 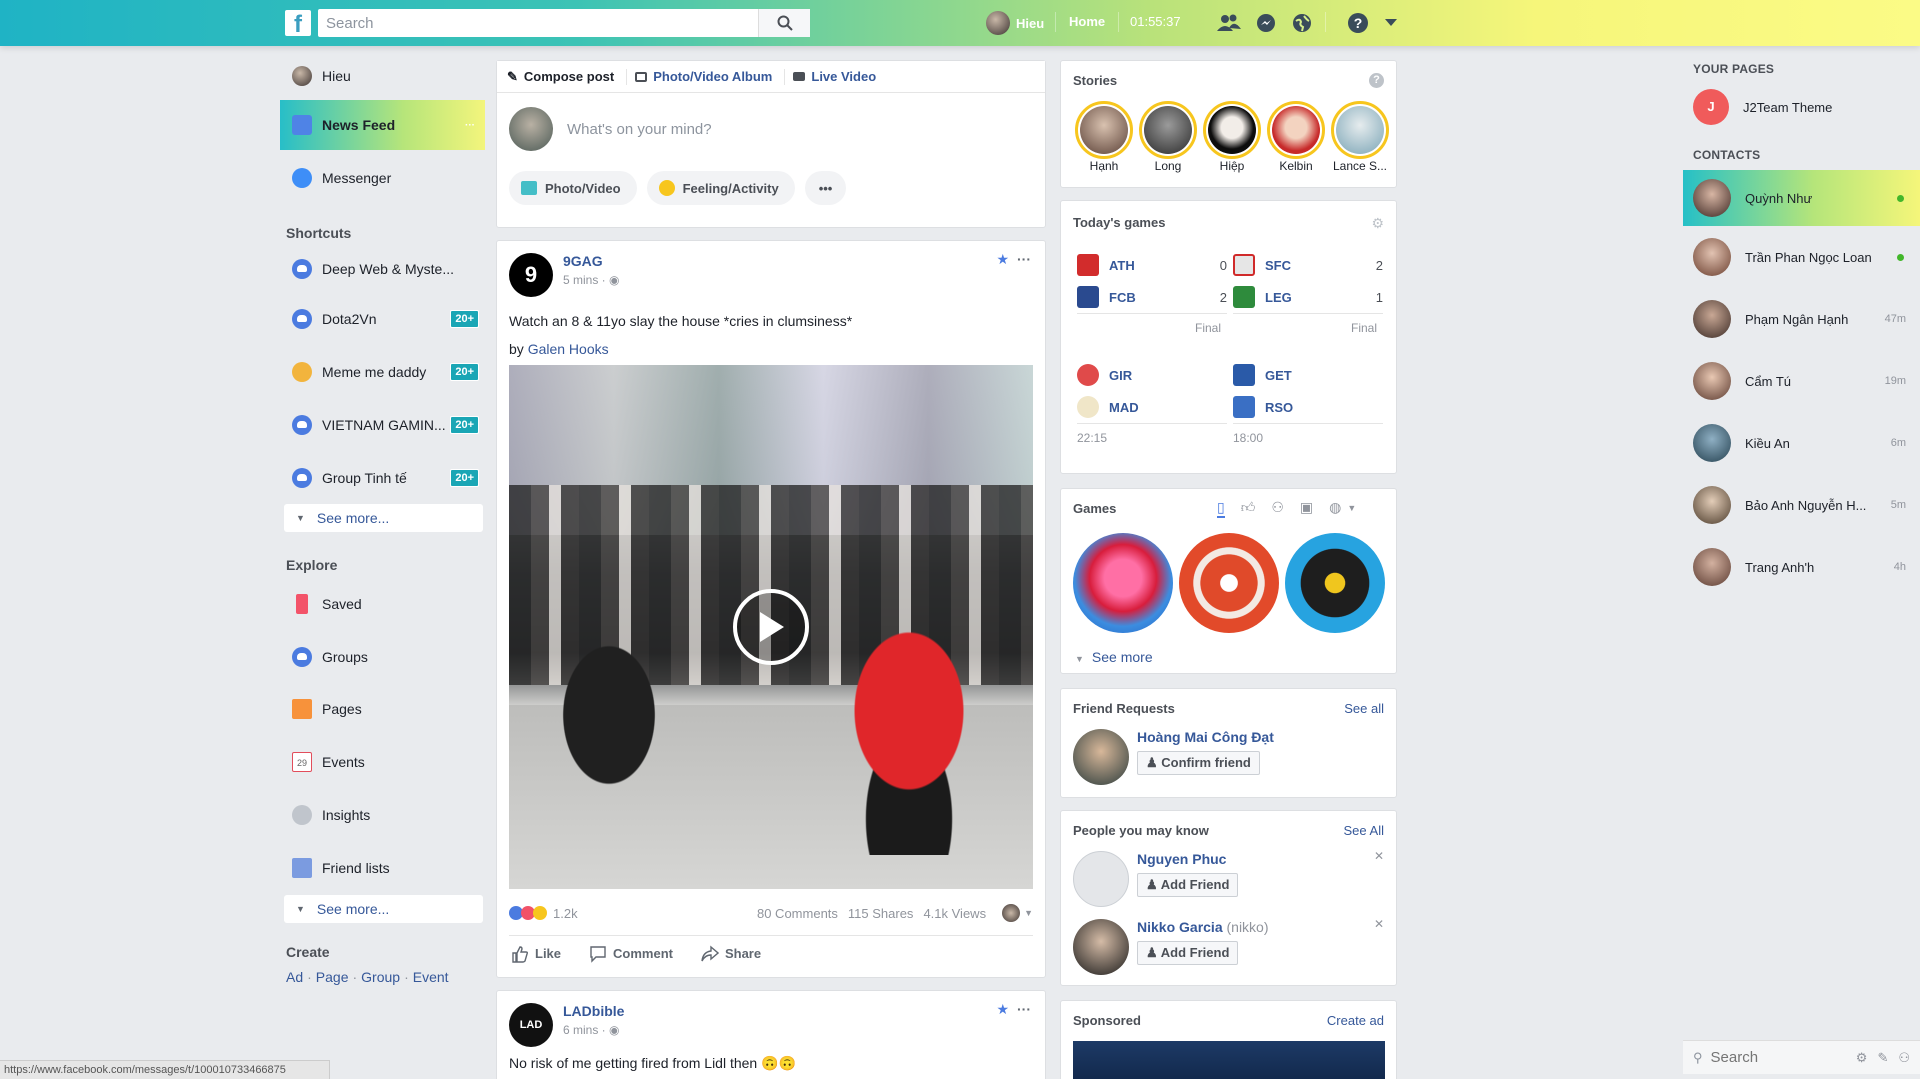 What do you see at coordinates (1765, 1057) in the screenshot?
I see `chat-search-input` at bounding box center [1765, 1057].